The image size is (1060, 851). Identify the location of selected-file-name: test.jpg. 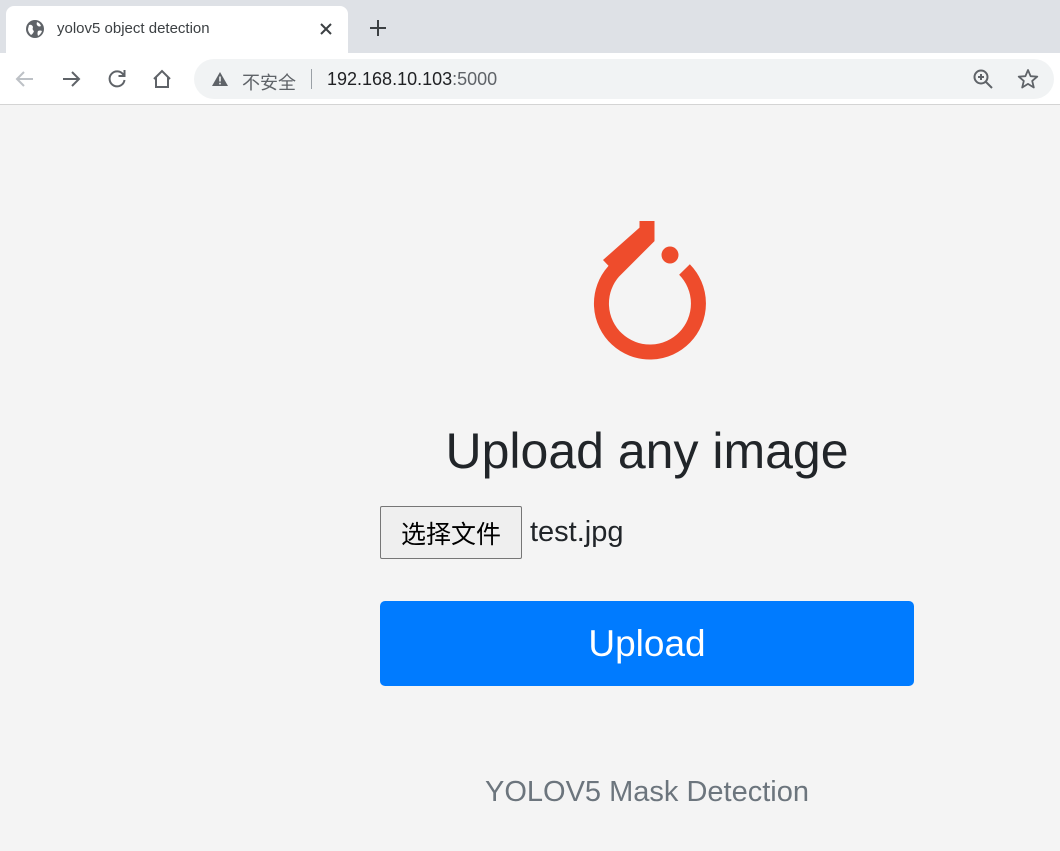
(577, 532).